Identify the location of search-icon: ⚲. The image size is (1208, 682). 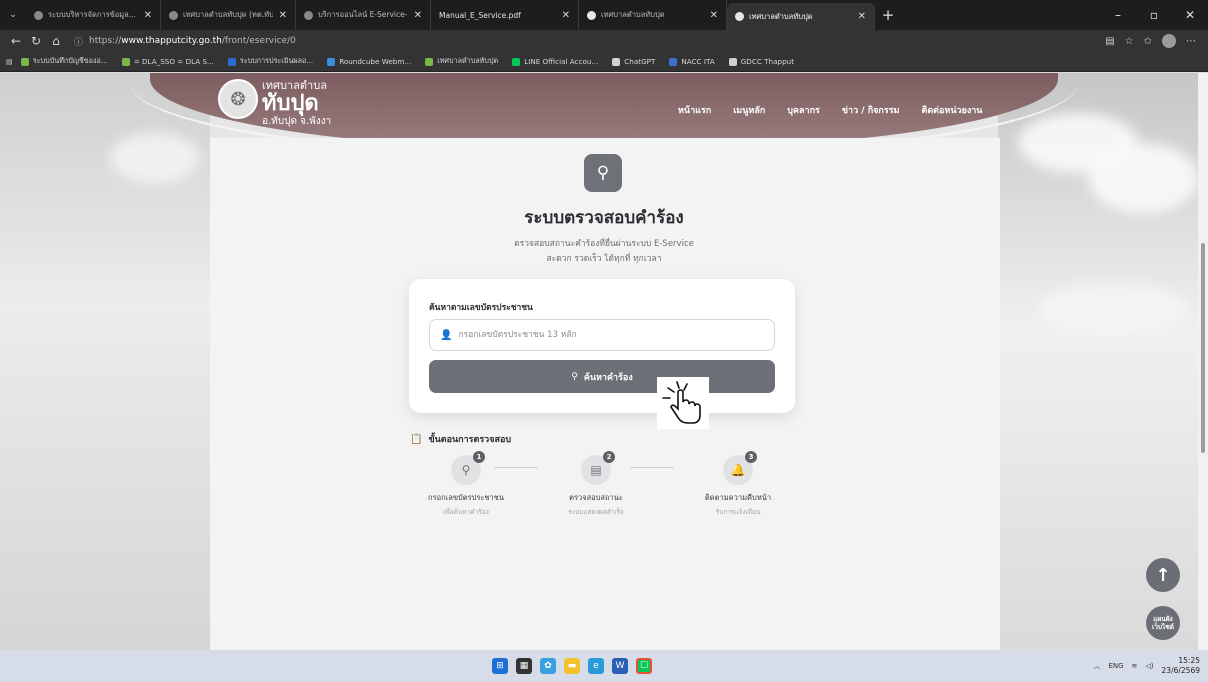
(574, 376).